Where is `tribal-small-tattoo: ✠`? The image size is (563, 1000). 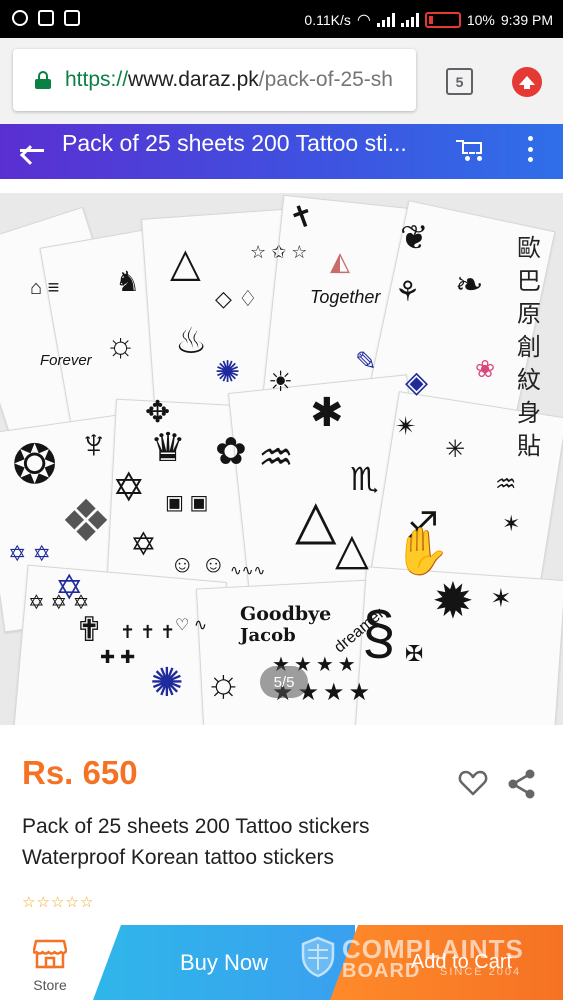 tribal-small-tattoo: ✠ is located at coordinates (414, 653).